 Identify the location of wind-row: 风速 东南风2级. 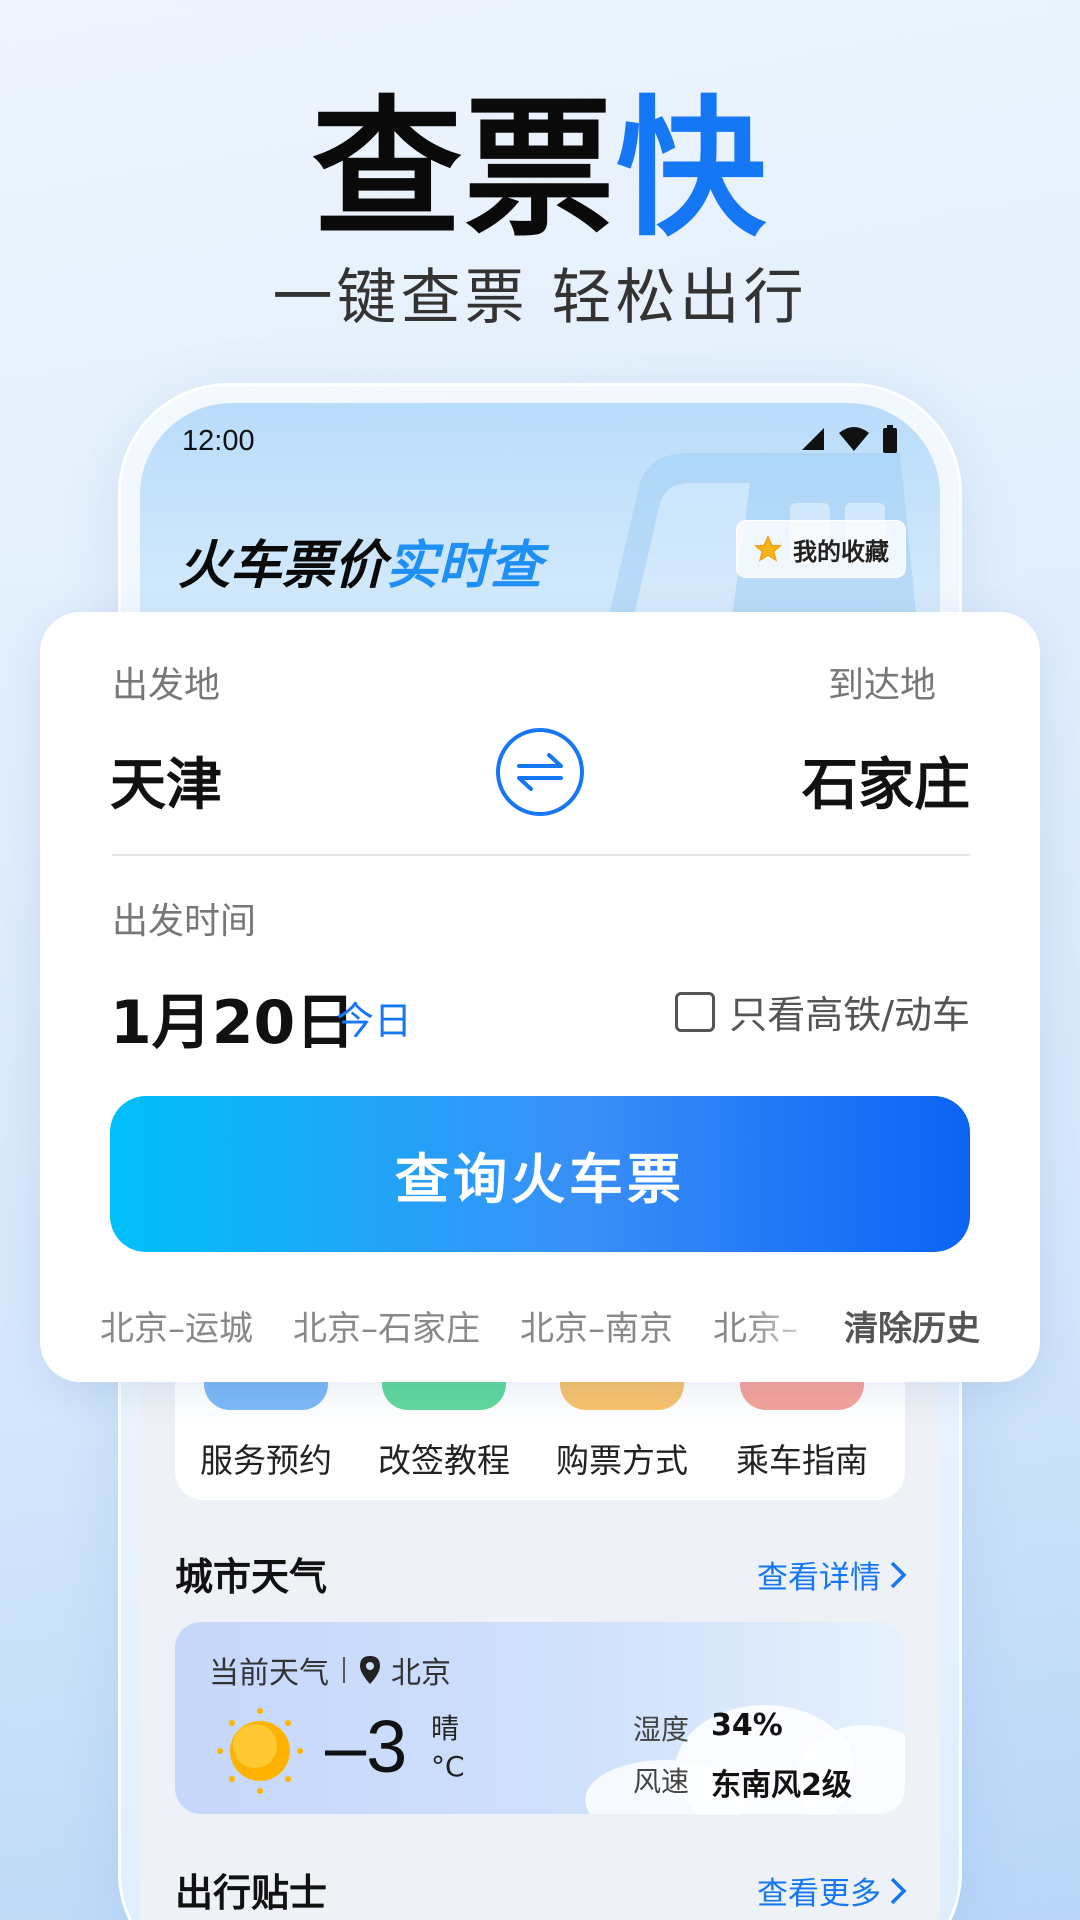
(742, 1782).